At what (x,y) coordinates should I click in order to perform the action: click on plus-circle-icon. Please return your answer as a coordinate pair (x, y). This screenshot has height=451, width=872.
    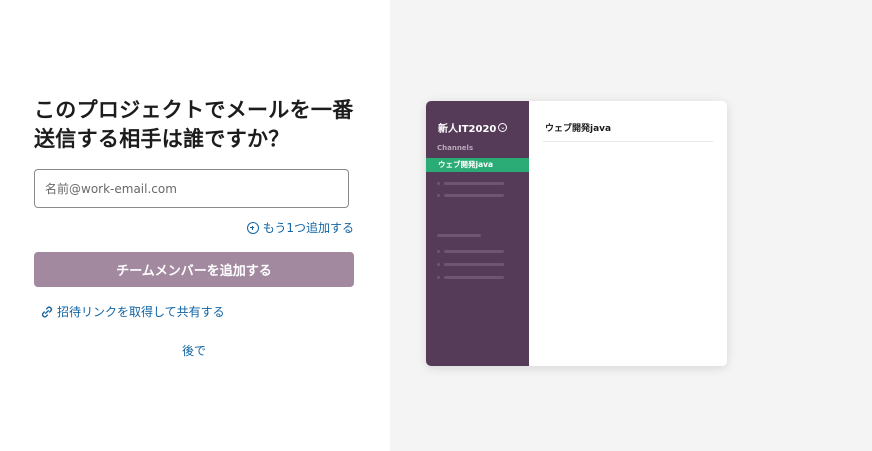
    Looking at the image, I should click on (252, 227).